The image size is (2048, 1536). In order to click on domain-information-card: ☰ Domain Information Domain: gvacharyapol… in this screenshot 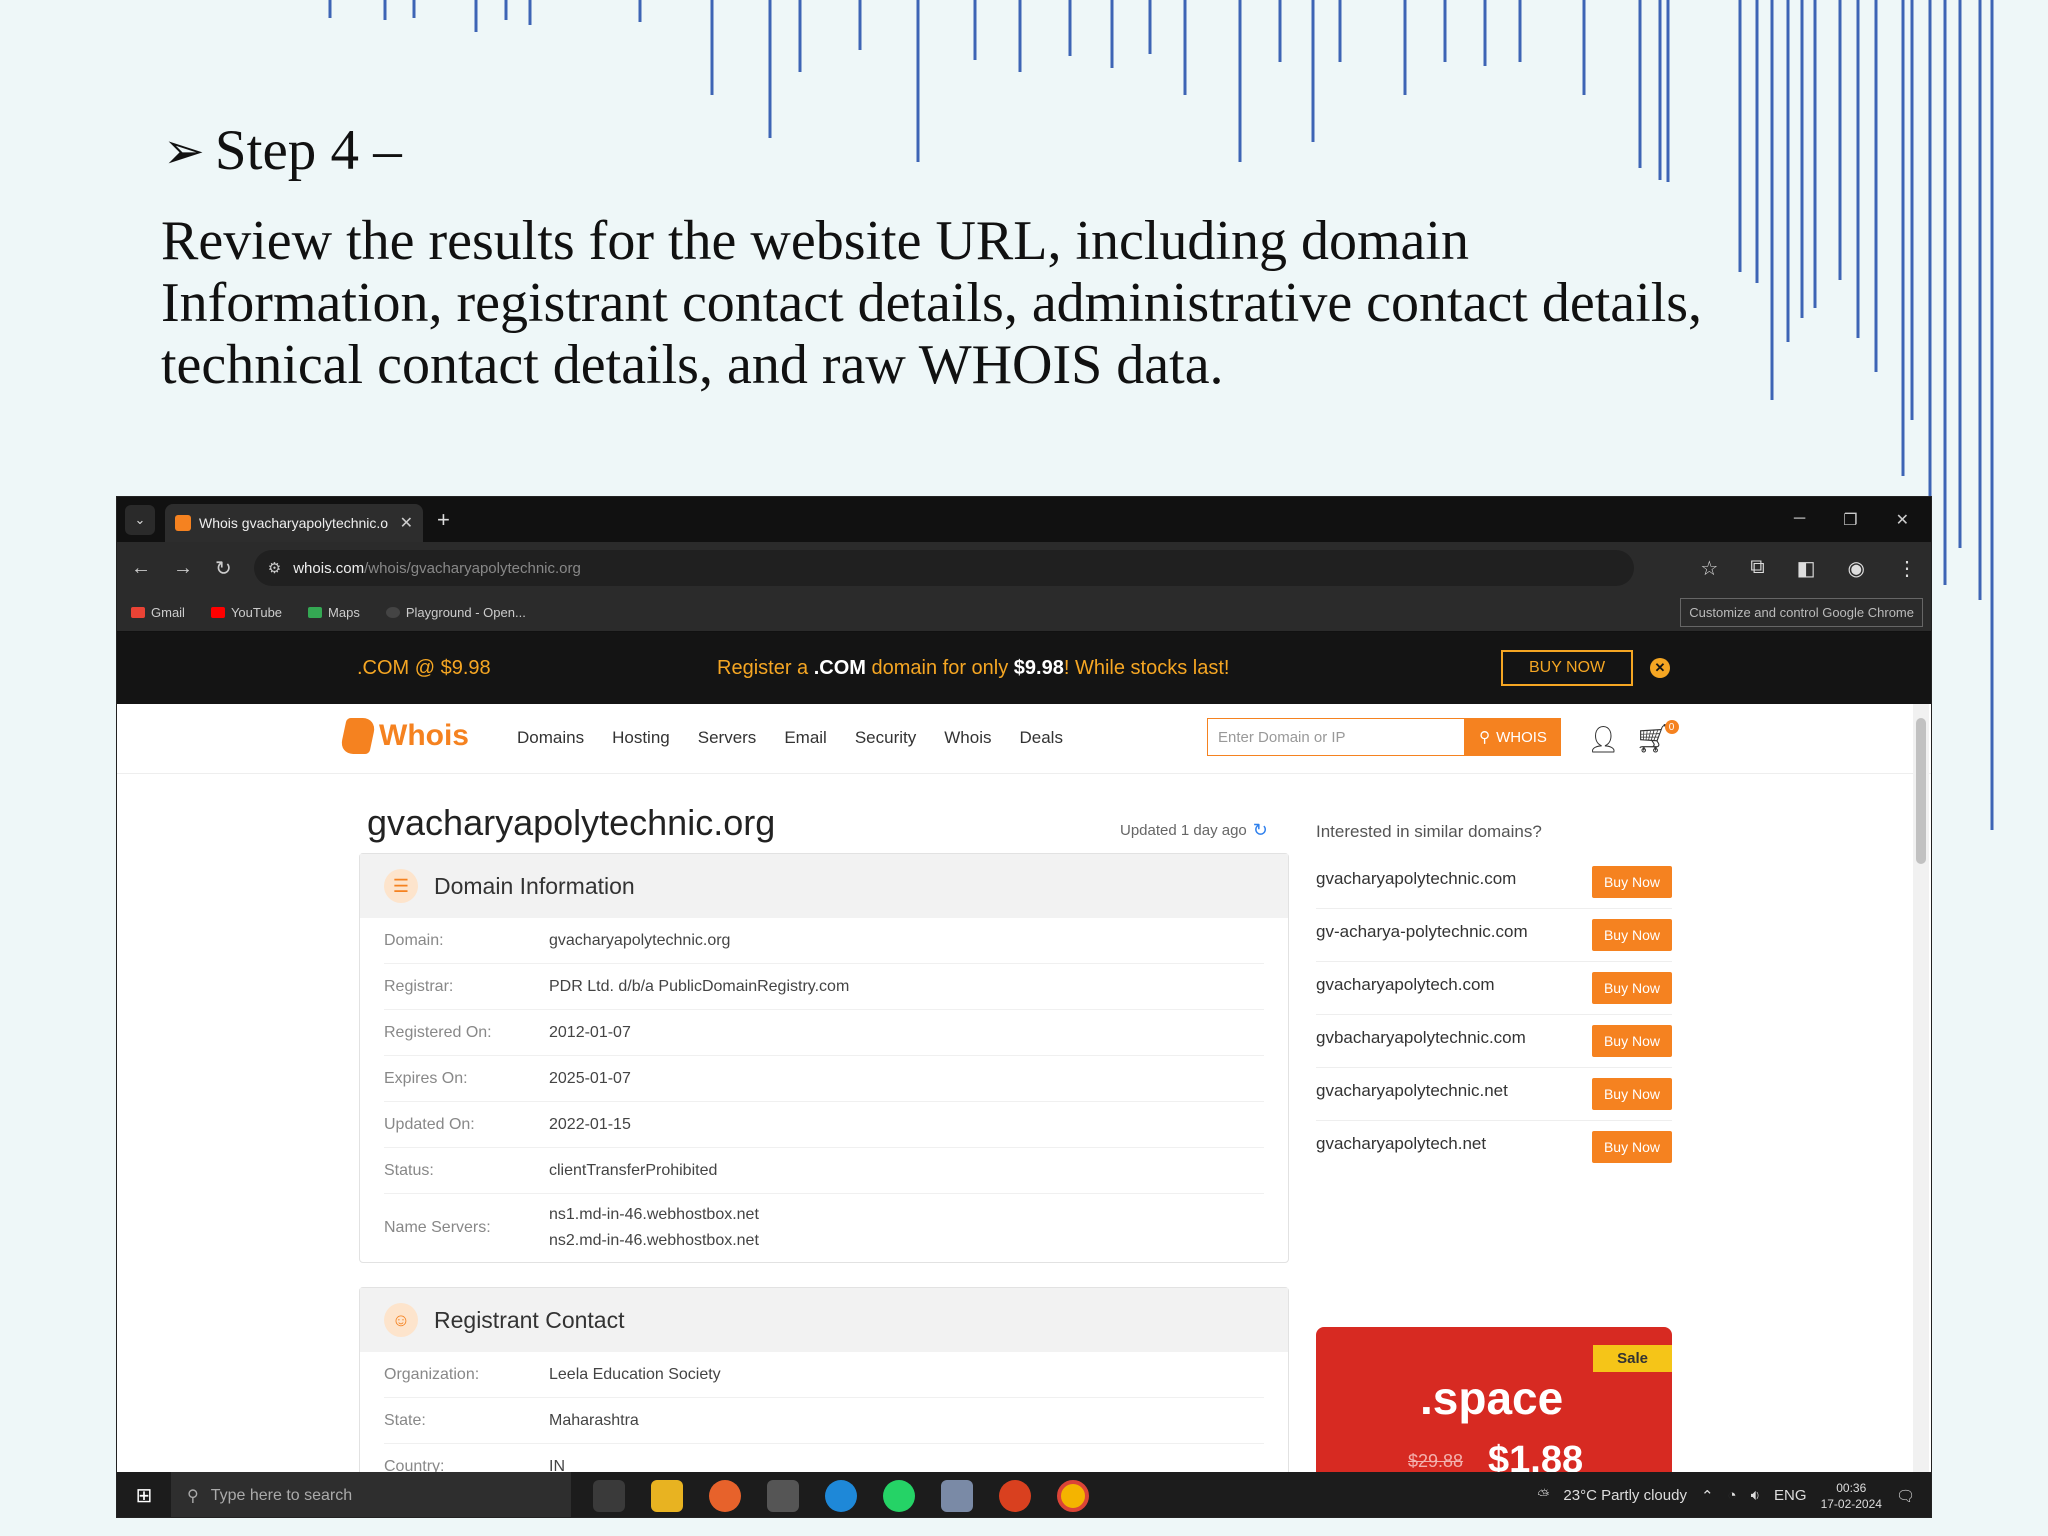, I will do `click(824, 1058)`.